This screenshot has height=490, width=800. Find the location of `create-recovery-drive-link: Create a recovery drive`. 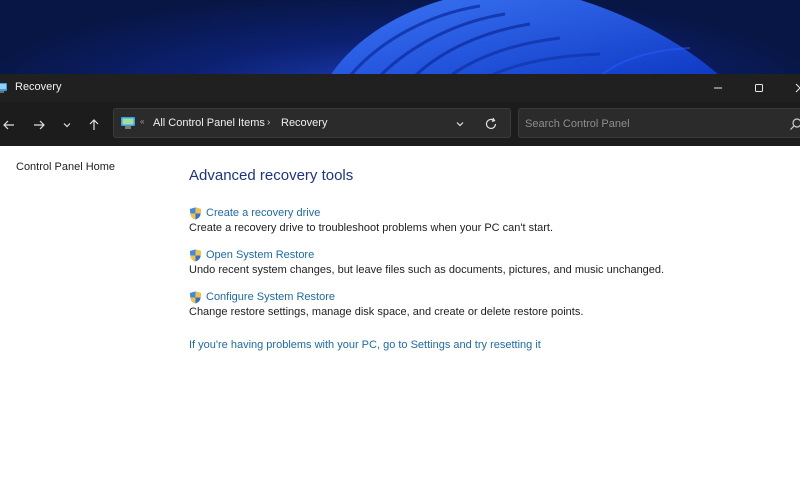

create-recovery-drive-link: Create a recovery drive is located at coordinates (263, 213).